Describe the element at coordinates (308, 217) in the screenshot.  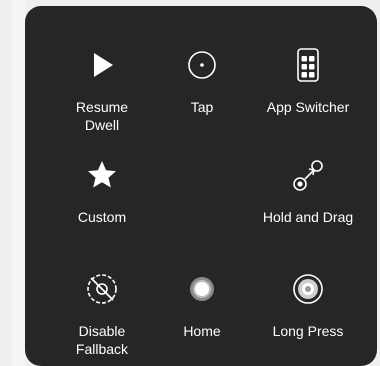
I see `hold-and-drag-label: Hold and Drag` at that location.